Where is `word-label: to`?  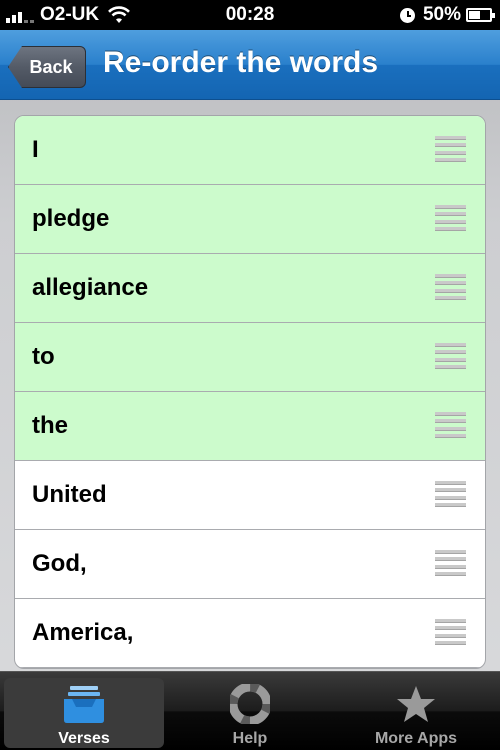
word-label: to is located at coordinates (43, 356).